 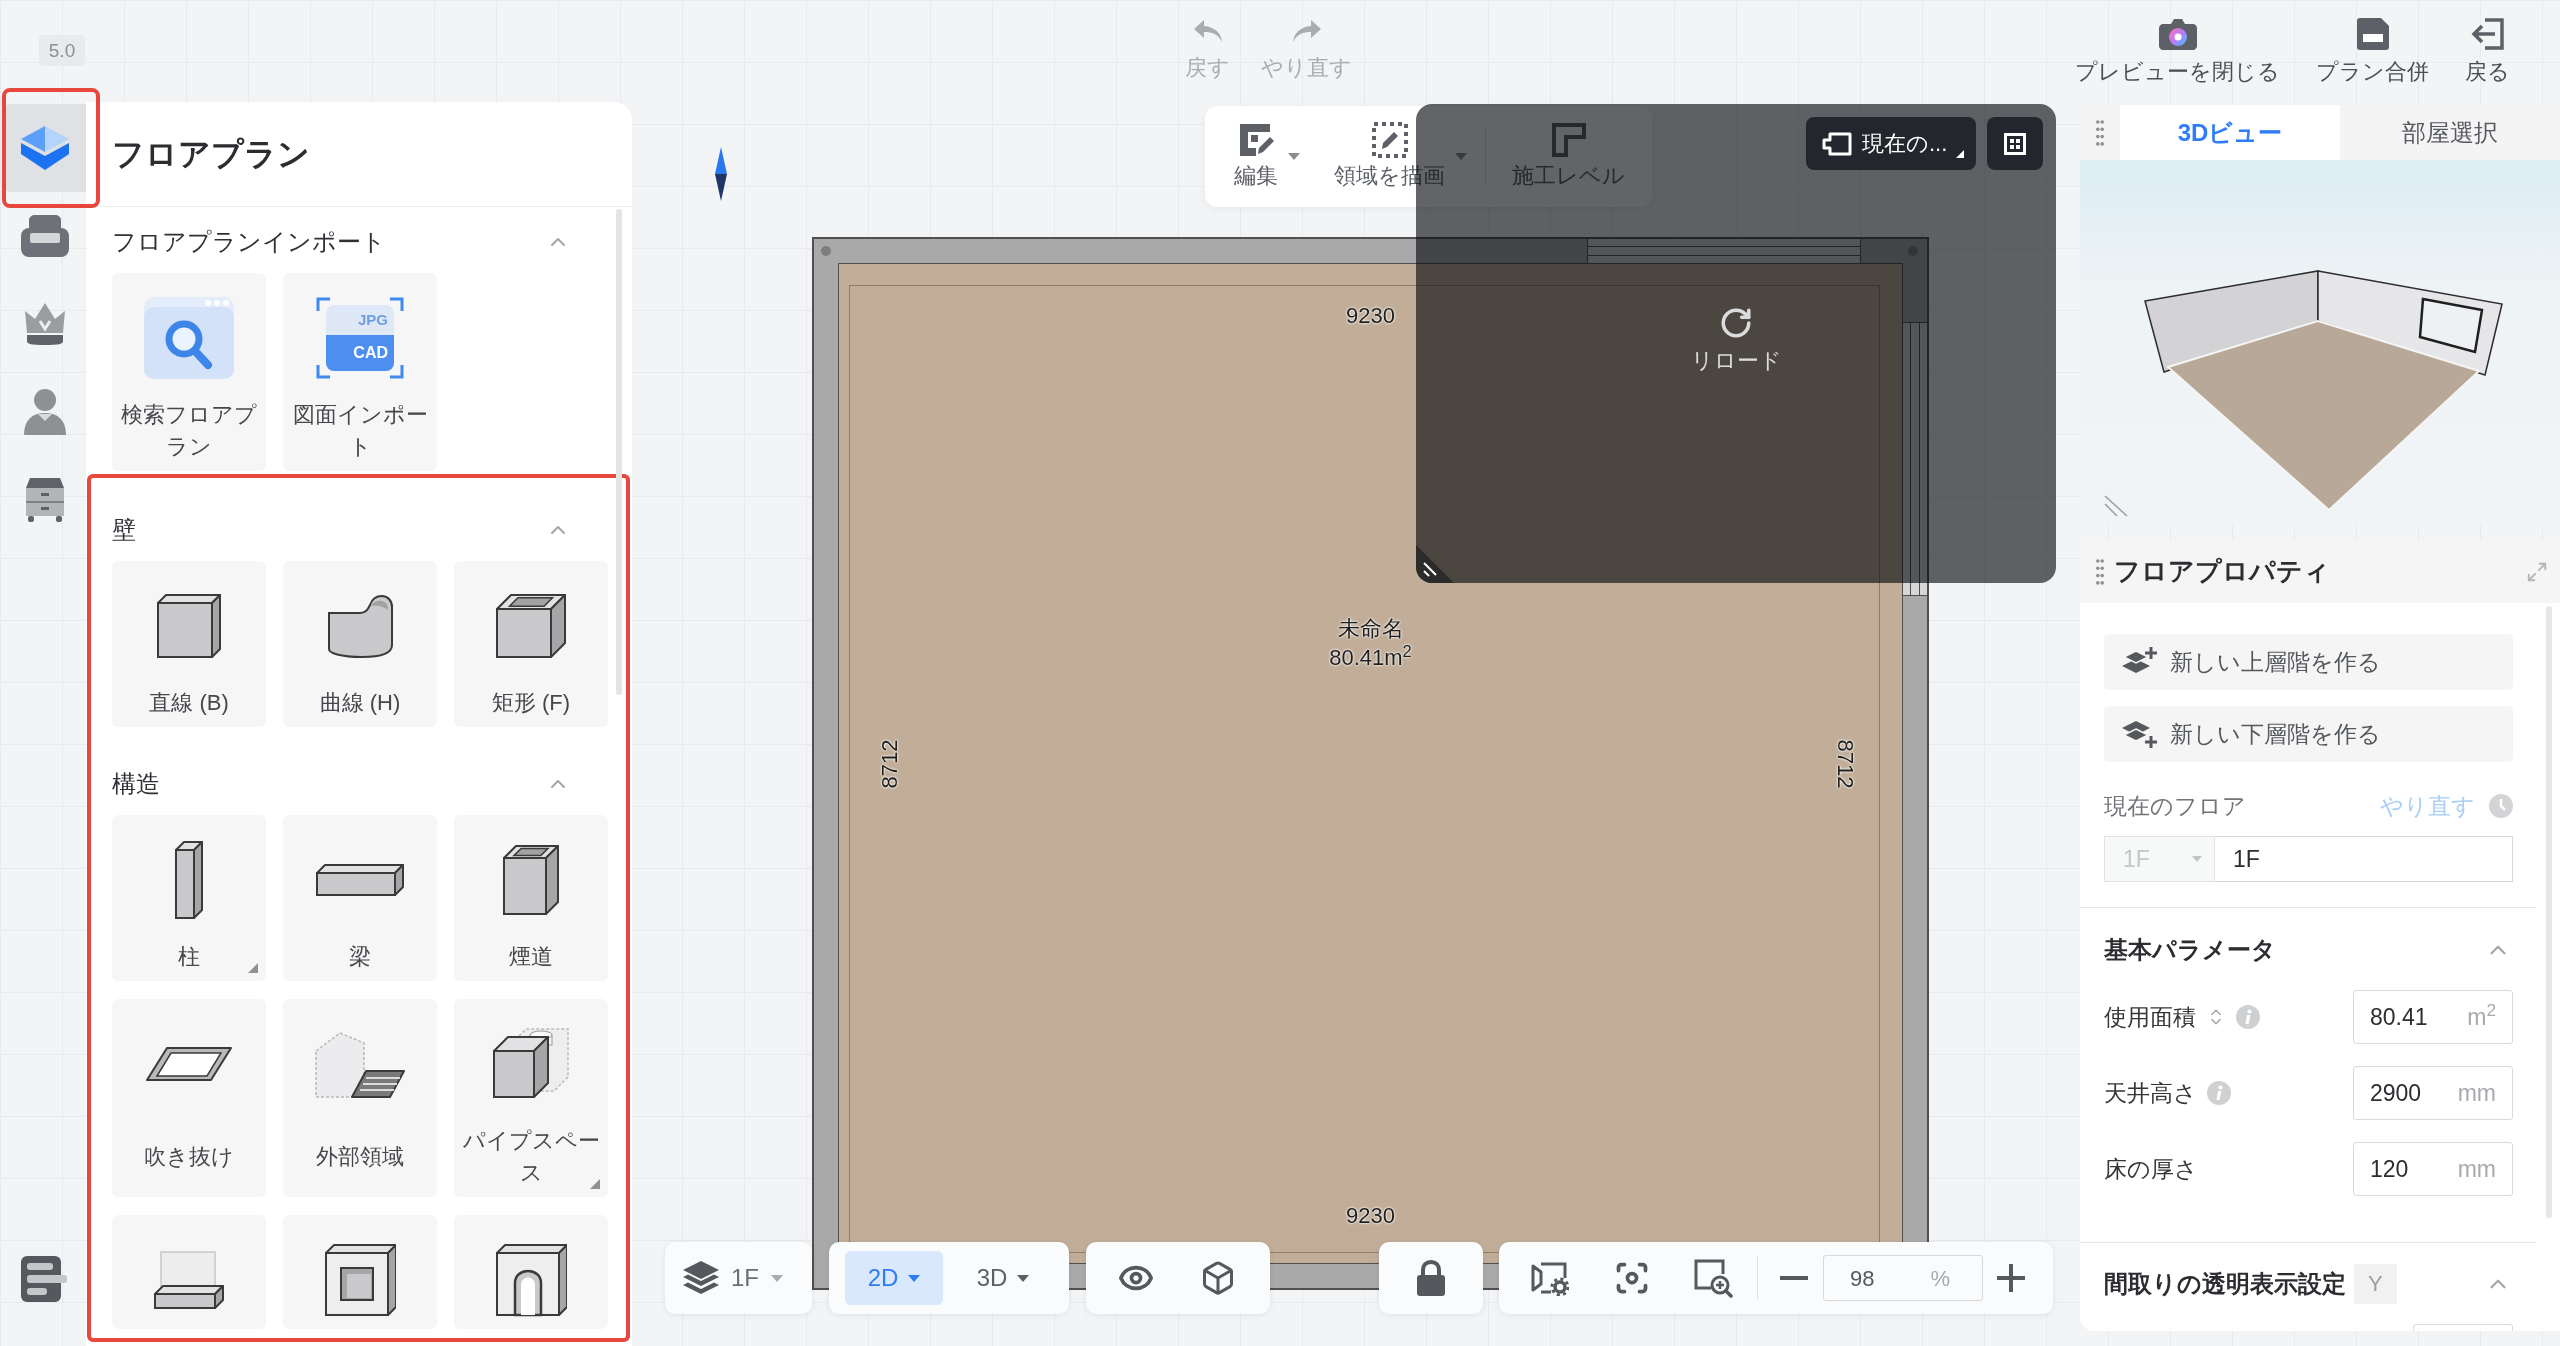 What do you see at coordinates (2222, 571) in the screenshot?
I see `panel-title: フロアプロパティ` at bounding box center [2222, 571].